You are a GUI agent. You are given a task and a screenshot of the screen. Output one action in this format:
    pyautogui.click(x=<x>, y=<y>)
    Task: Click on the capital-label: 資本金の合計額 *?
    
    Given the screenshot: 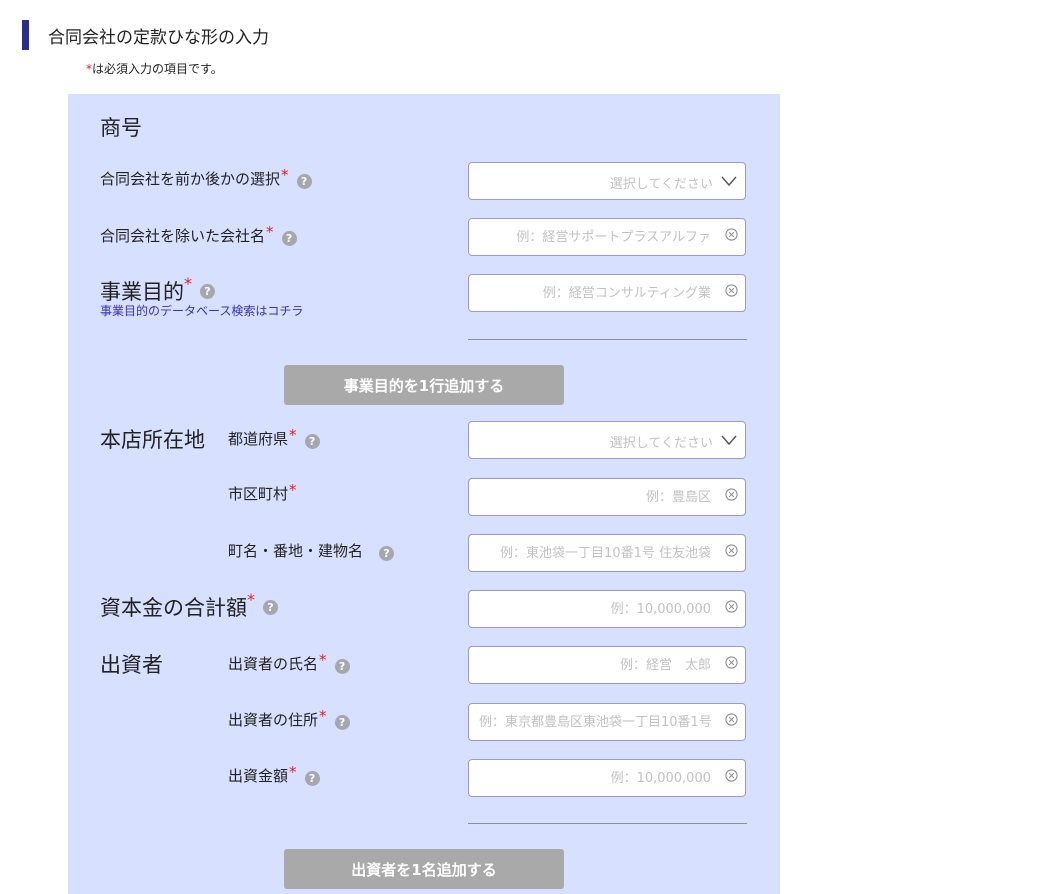 What is the action you would take?
    pyautogui.click(x=189, y=605)
    